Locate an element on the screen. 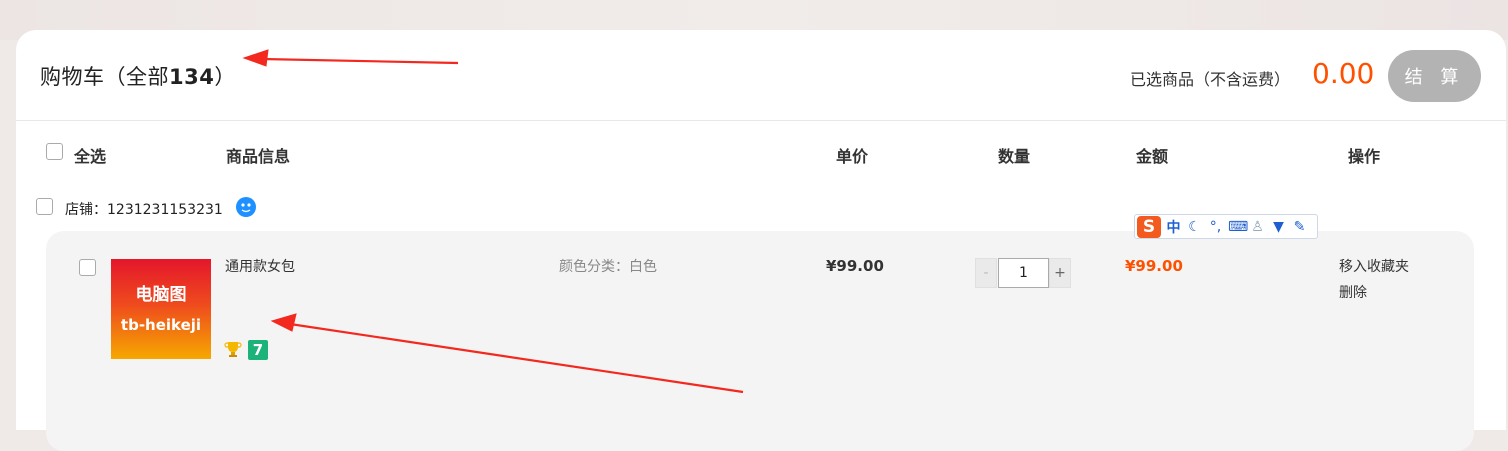  ime-mode-toggle: 中 is located at coordinates (1173, 227).